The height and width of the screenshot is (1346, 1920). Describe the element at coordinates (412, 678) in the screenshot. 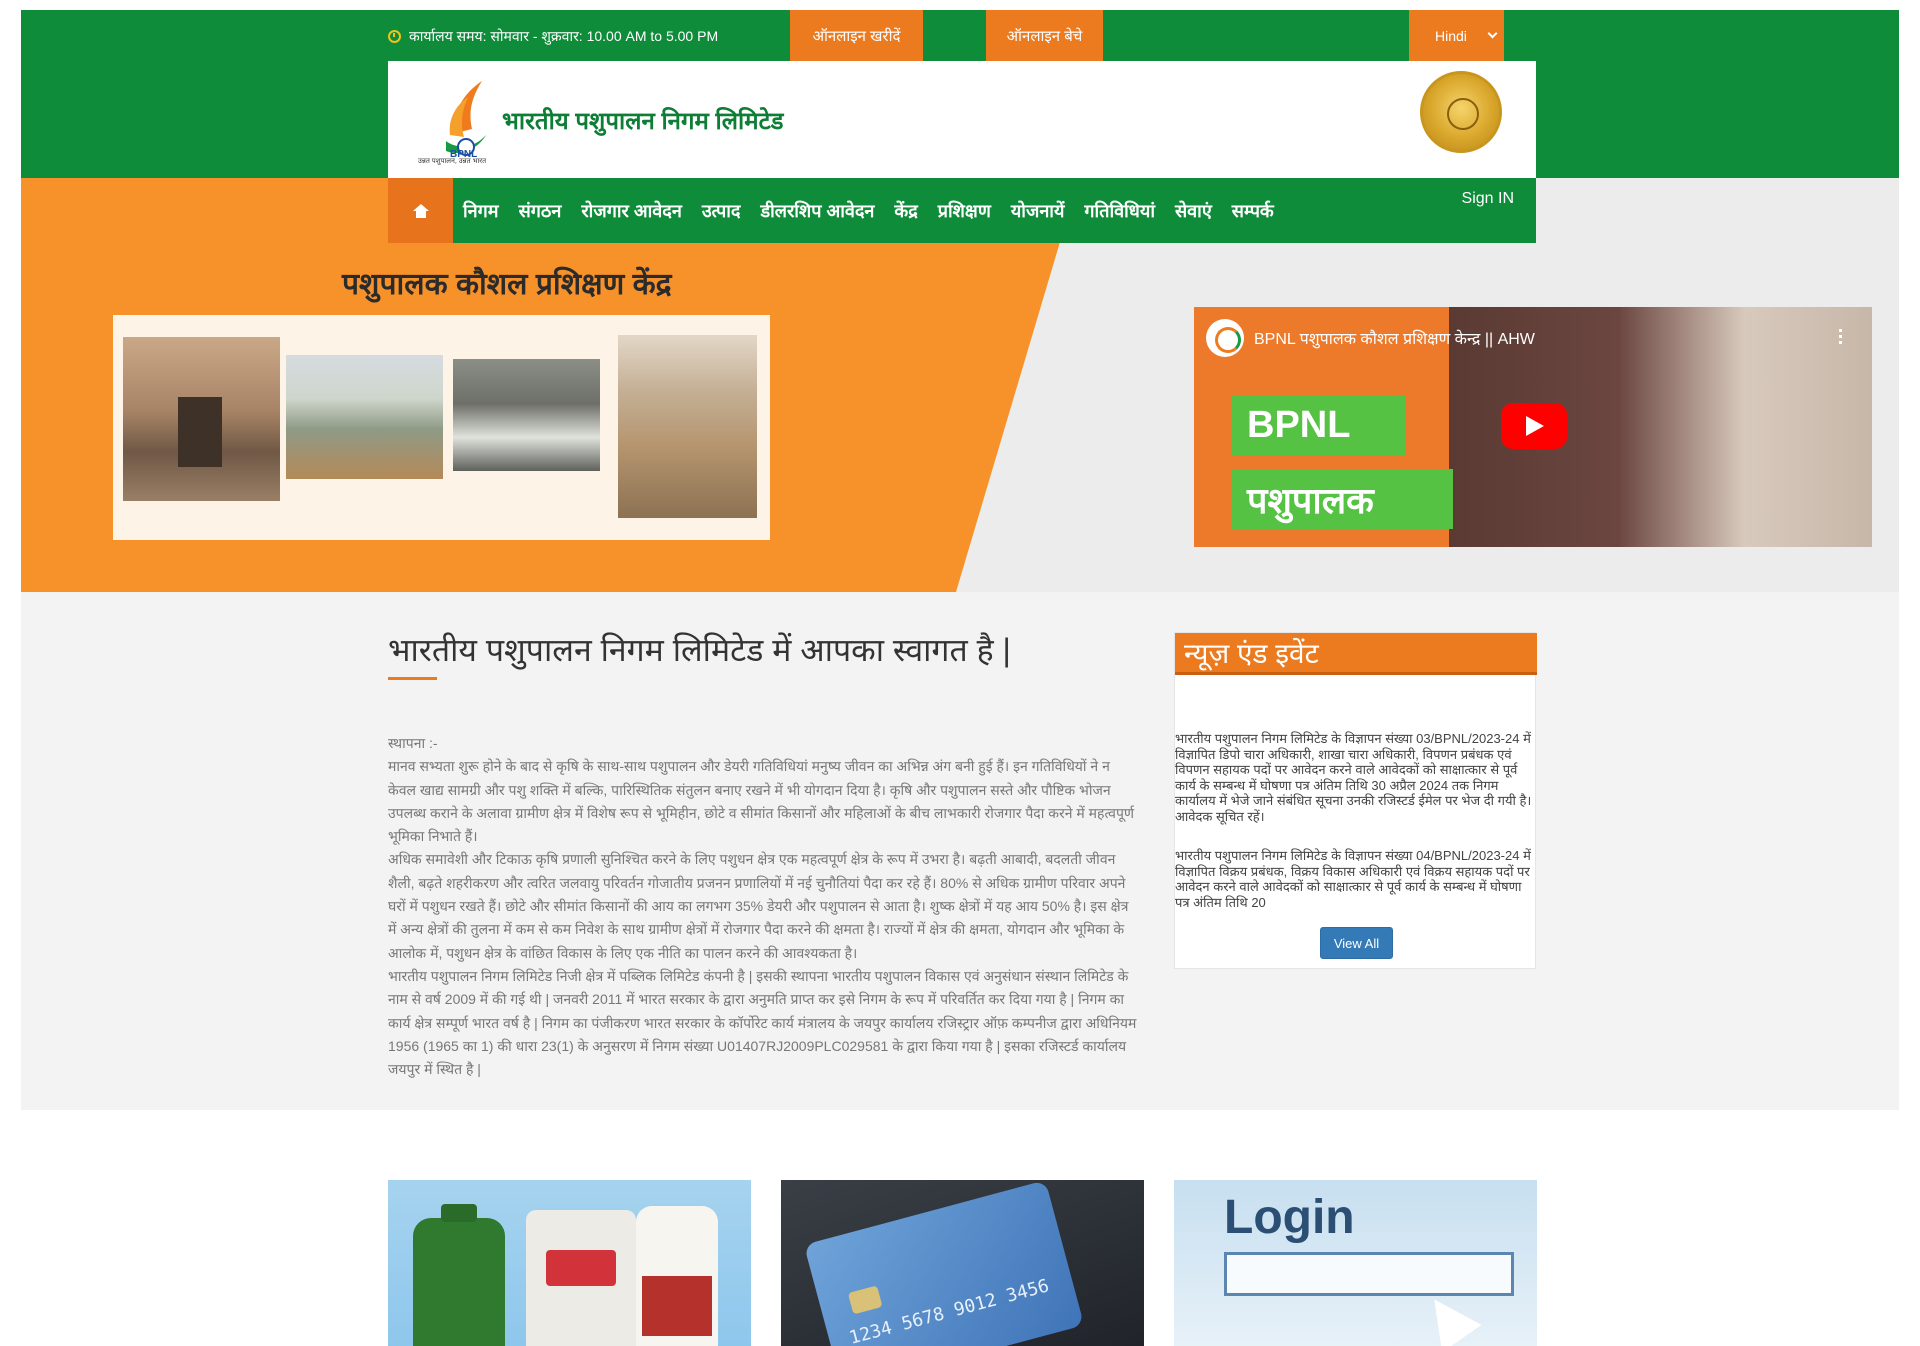

I see `title-underline` at that location.